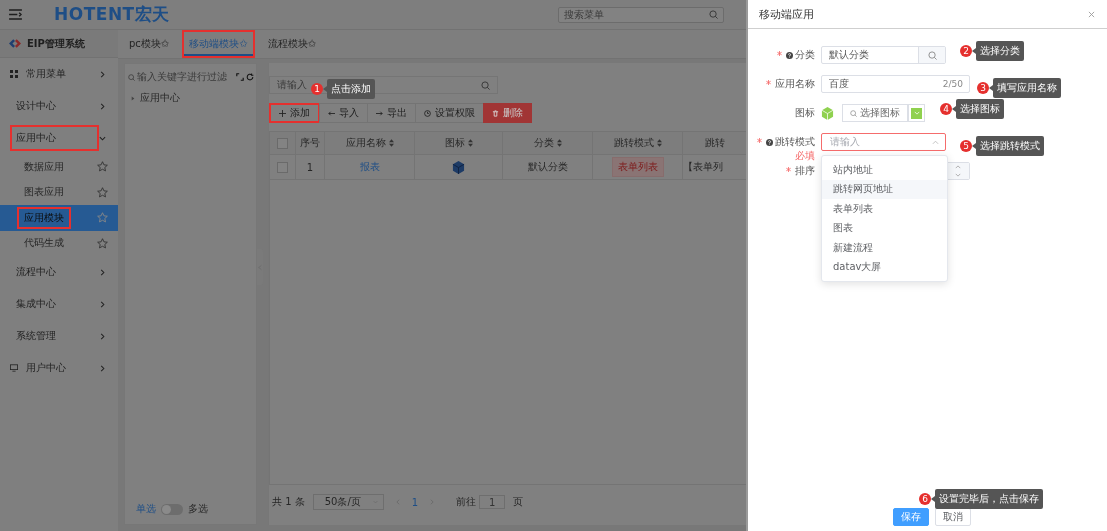 The width and height of the screenshot is (1107, 531). I want to click on logo: HOTENT宏天, so click(112, 14).